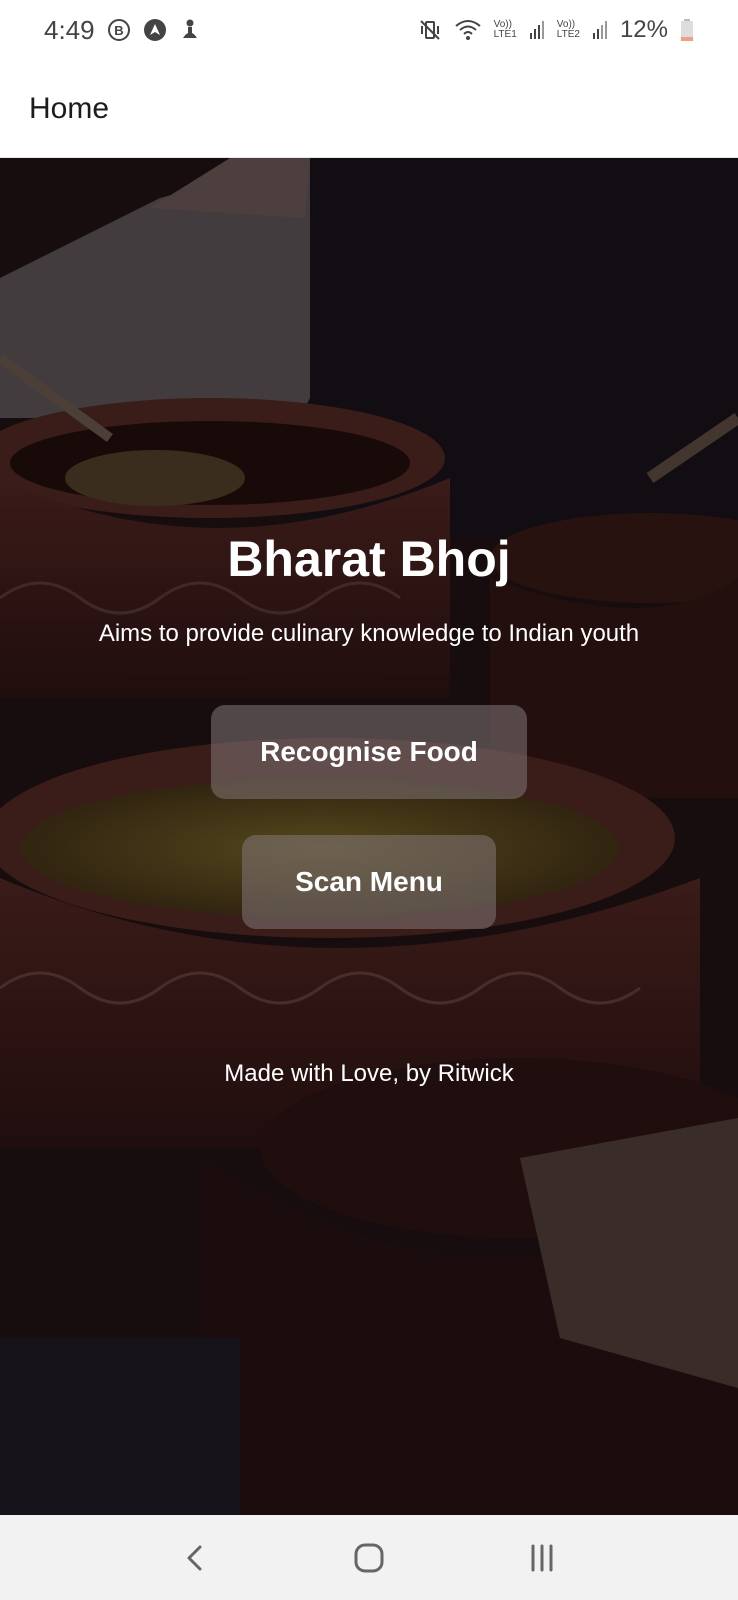  I want to click on page-title: Home, so click(69, 108).